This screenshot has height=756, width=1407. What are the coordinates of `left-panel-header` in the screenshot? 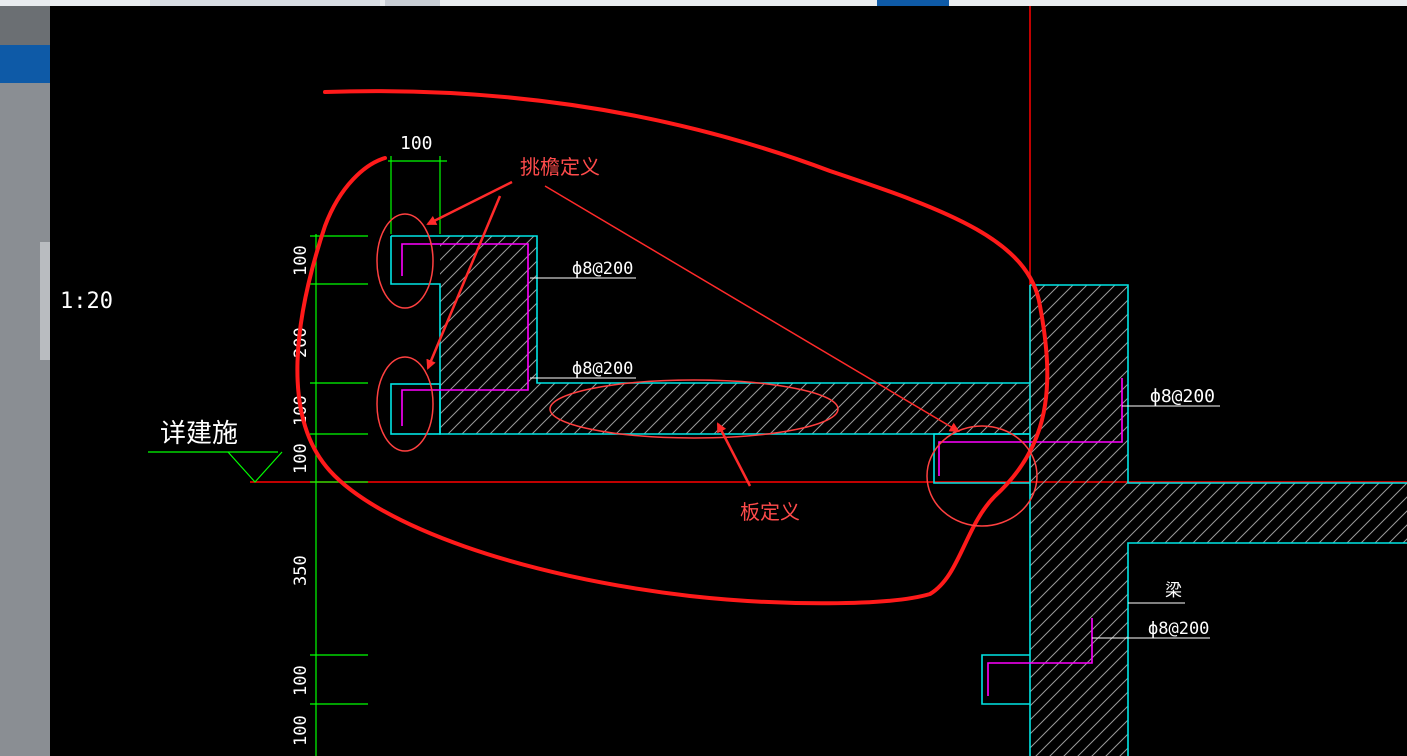 It's located at (25, 64).